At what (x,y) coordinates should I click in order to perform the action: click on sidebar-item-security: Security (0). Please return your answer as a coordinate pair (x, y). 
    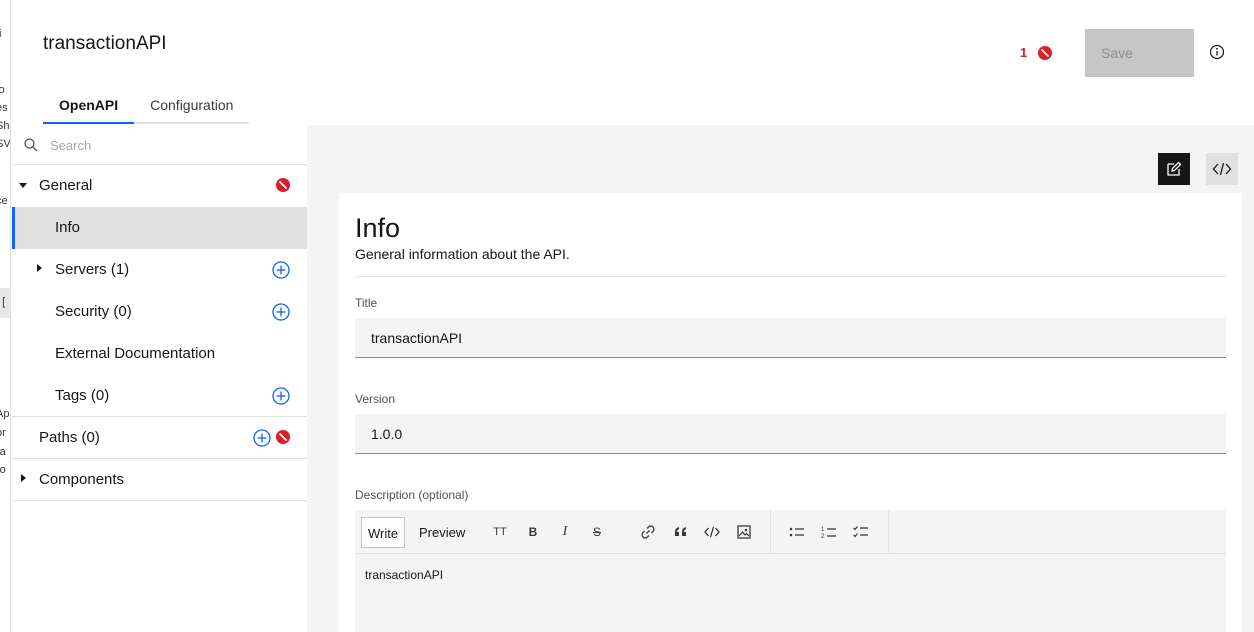
    Looking at the image, I should click on (159, 312).